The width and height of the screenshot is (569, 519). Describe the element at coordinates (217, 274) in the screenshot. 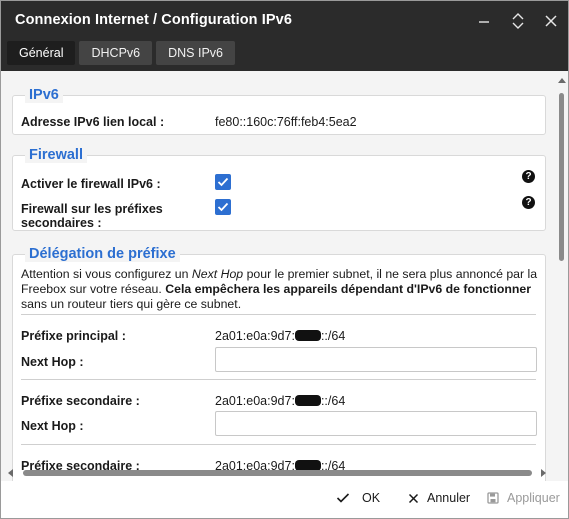

I see `notice-emphasis: Next Hop` at that location.